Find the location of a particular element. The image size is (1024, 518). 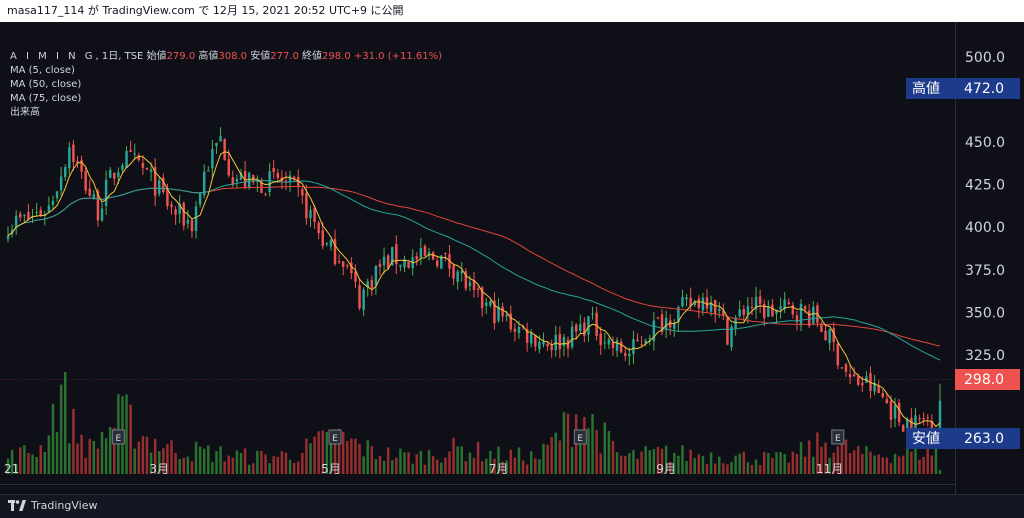

time-tick-label: 21 is located at coordinates (11, 469).